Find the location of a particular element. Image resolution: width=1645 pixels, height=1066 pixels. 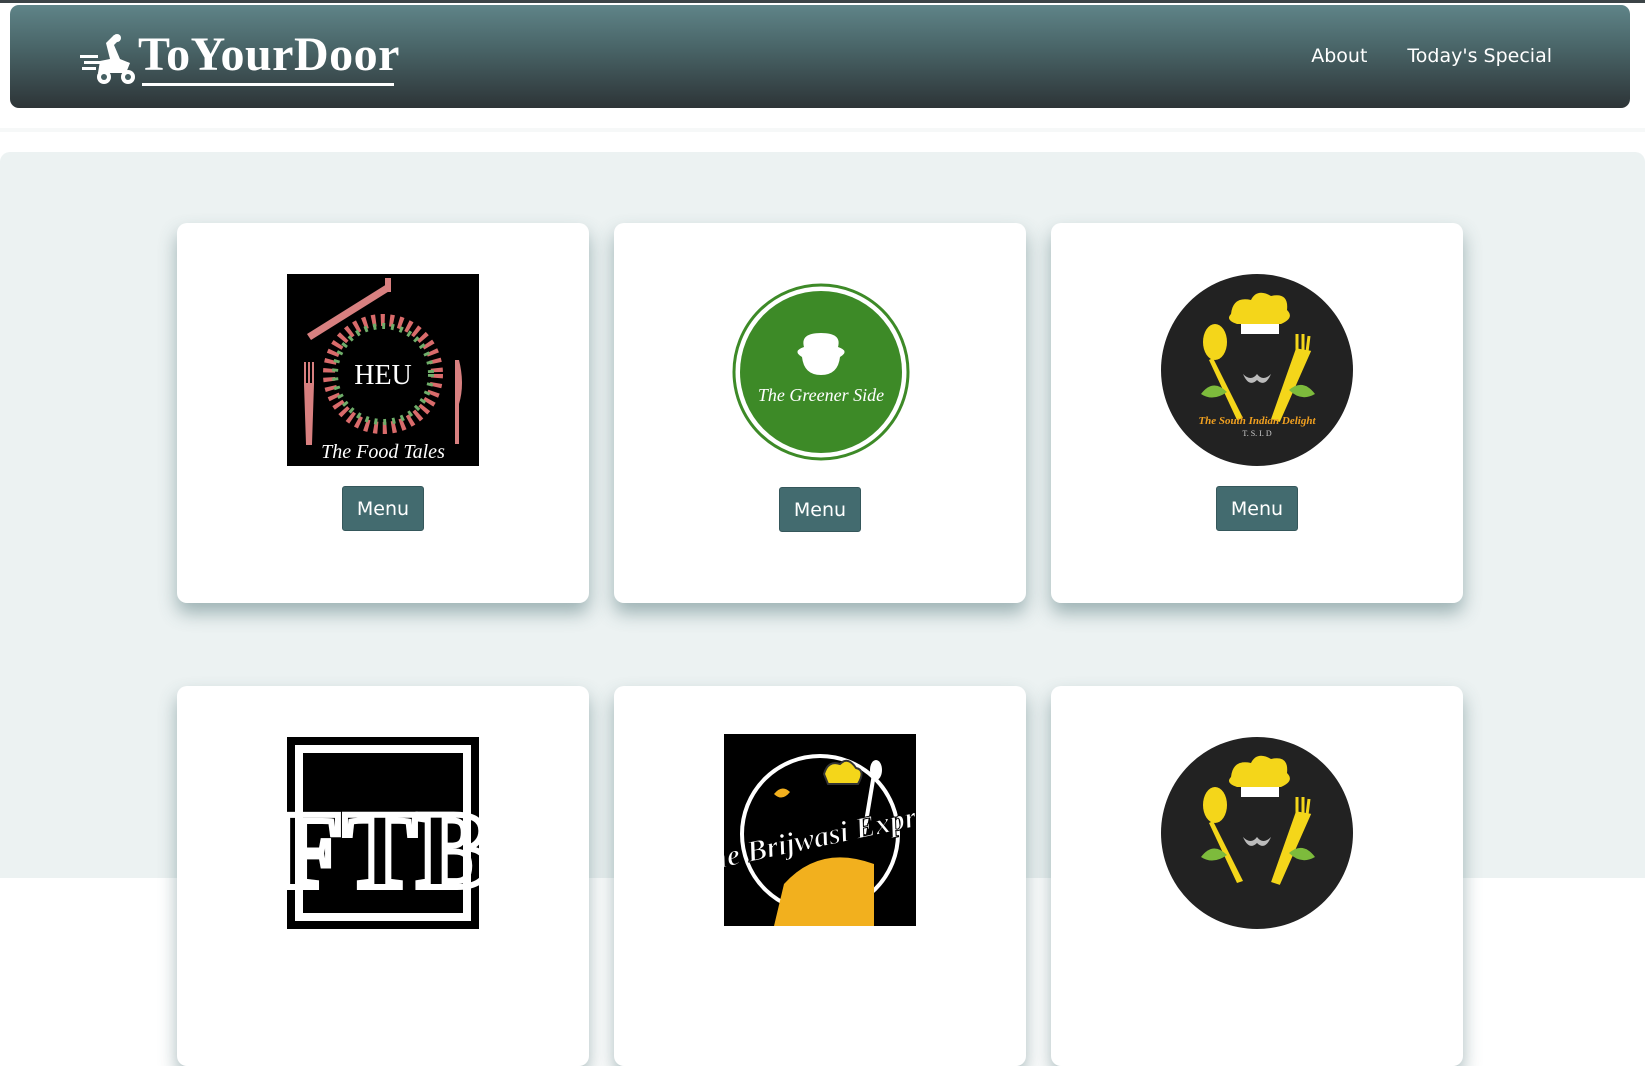

restaurant-card: The Greener Side Menu is located at coordinates (820, 413).